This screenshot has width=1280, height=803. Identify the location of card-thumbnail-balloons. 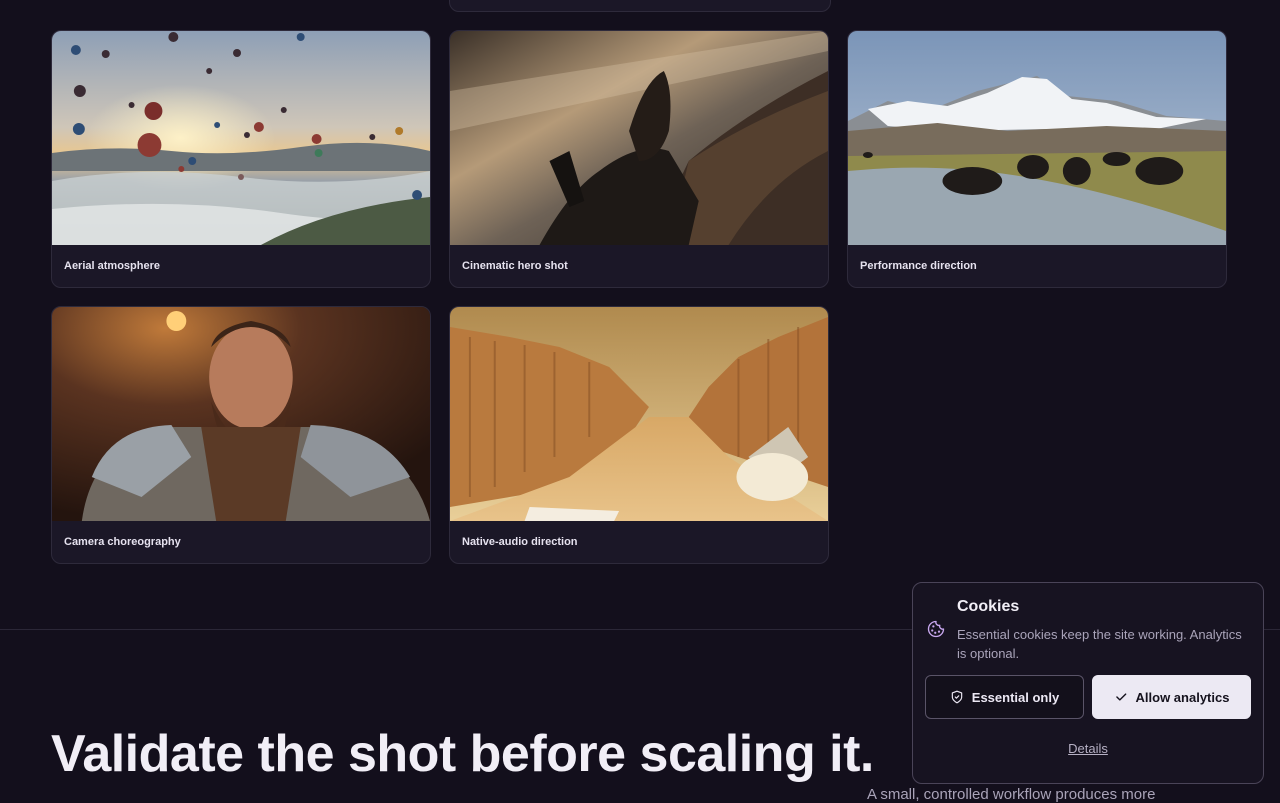
(241, 138).